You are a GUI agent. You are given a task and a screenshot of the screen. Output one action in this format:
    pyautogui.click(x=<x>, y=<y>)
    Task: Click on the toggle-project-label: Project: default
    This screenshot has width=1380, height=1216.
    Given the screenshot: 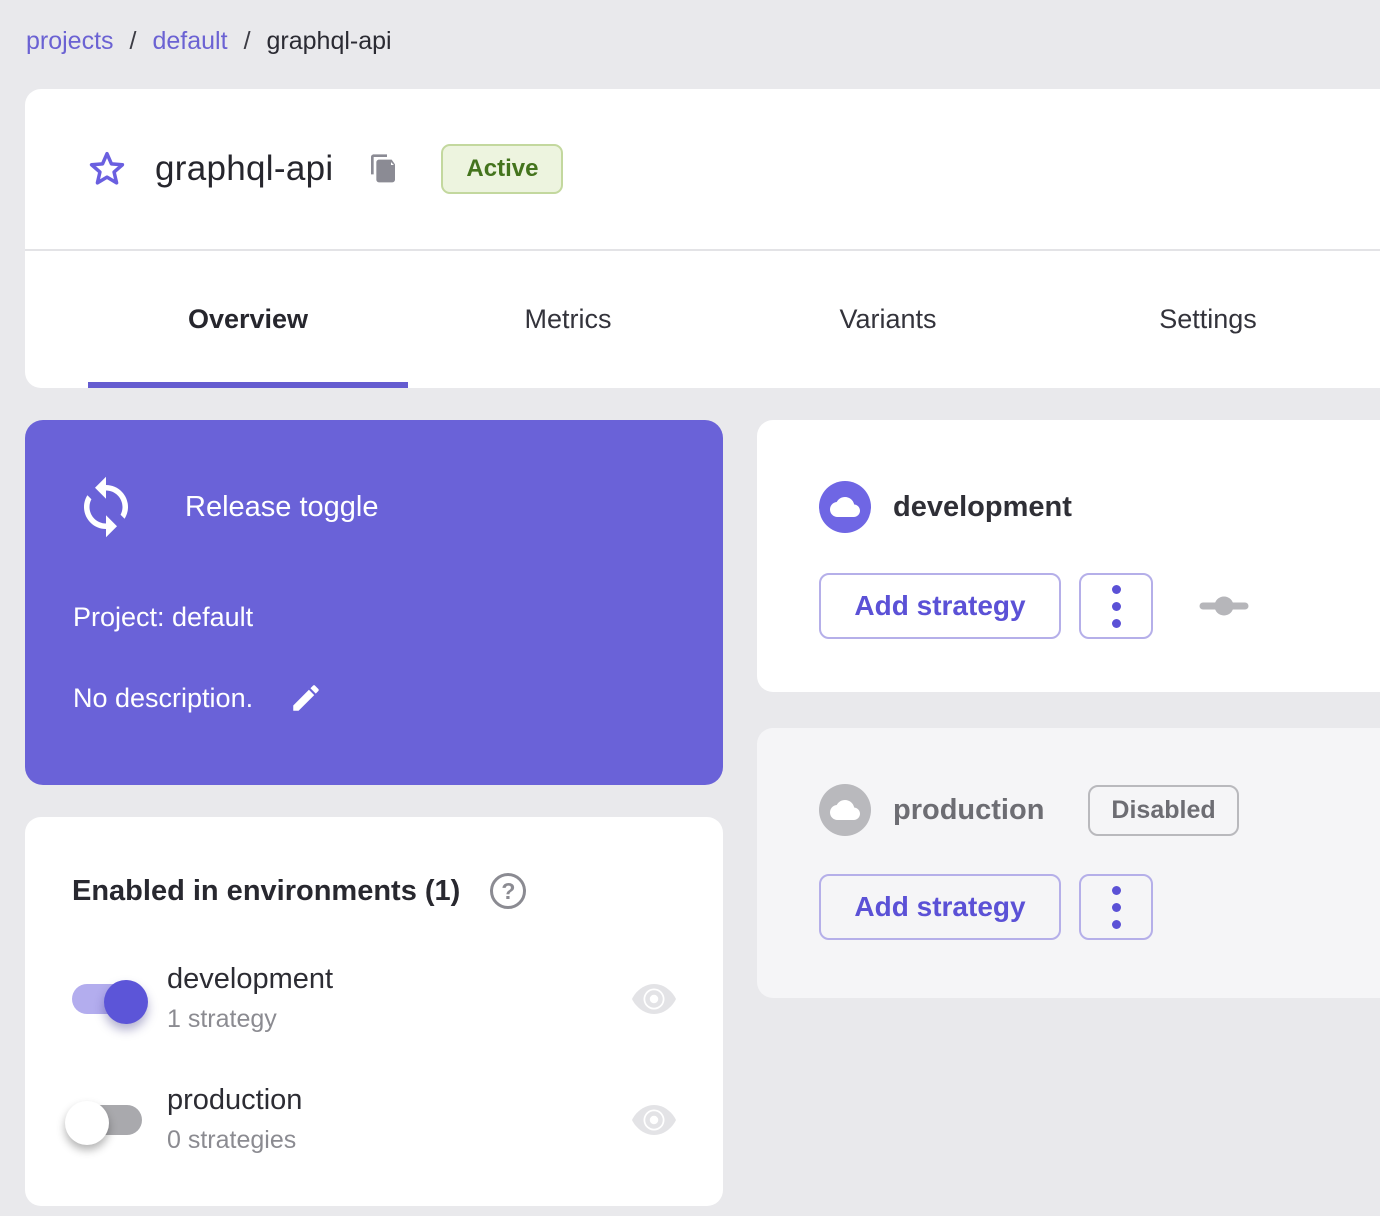 What is the action you would take?
    pyautogui.click(x=163, y=617)
    